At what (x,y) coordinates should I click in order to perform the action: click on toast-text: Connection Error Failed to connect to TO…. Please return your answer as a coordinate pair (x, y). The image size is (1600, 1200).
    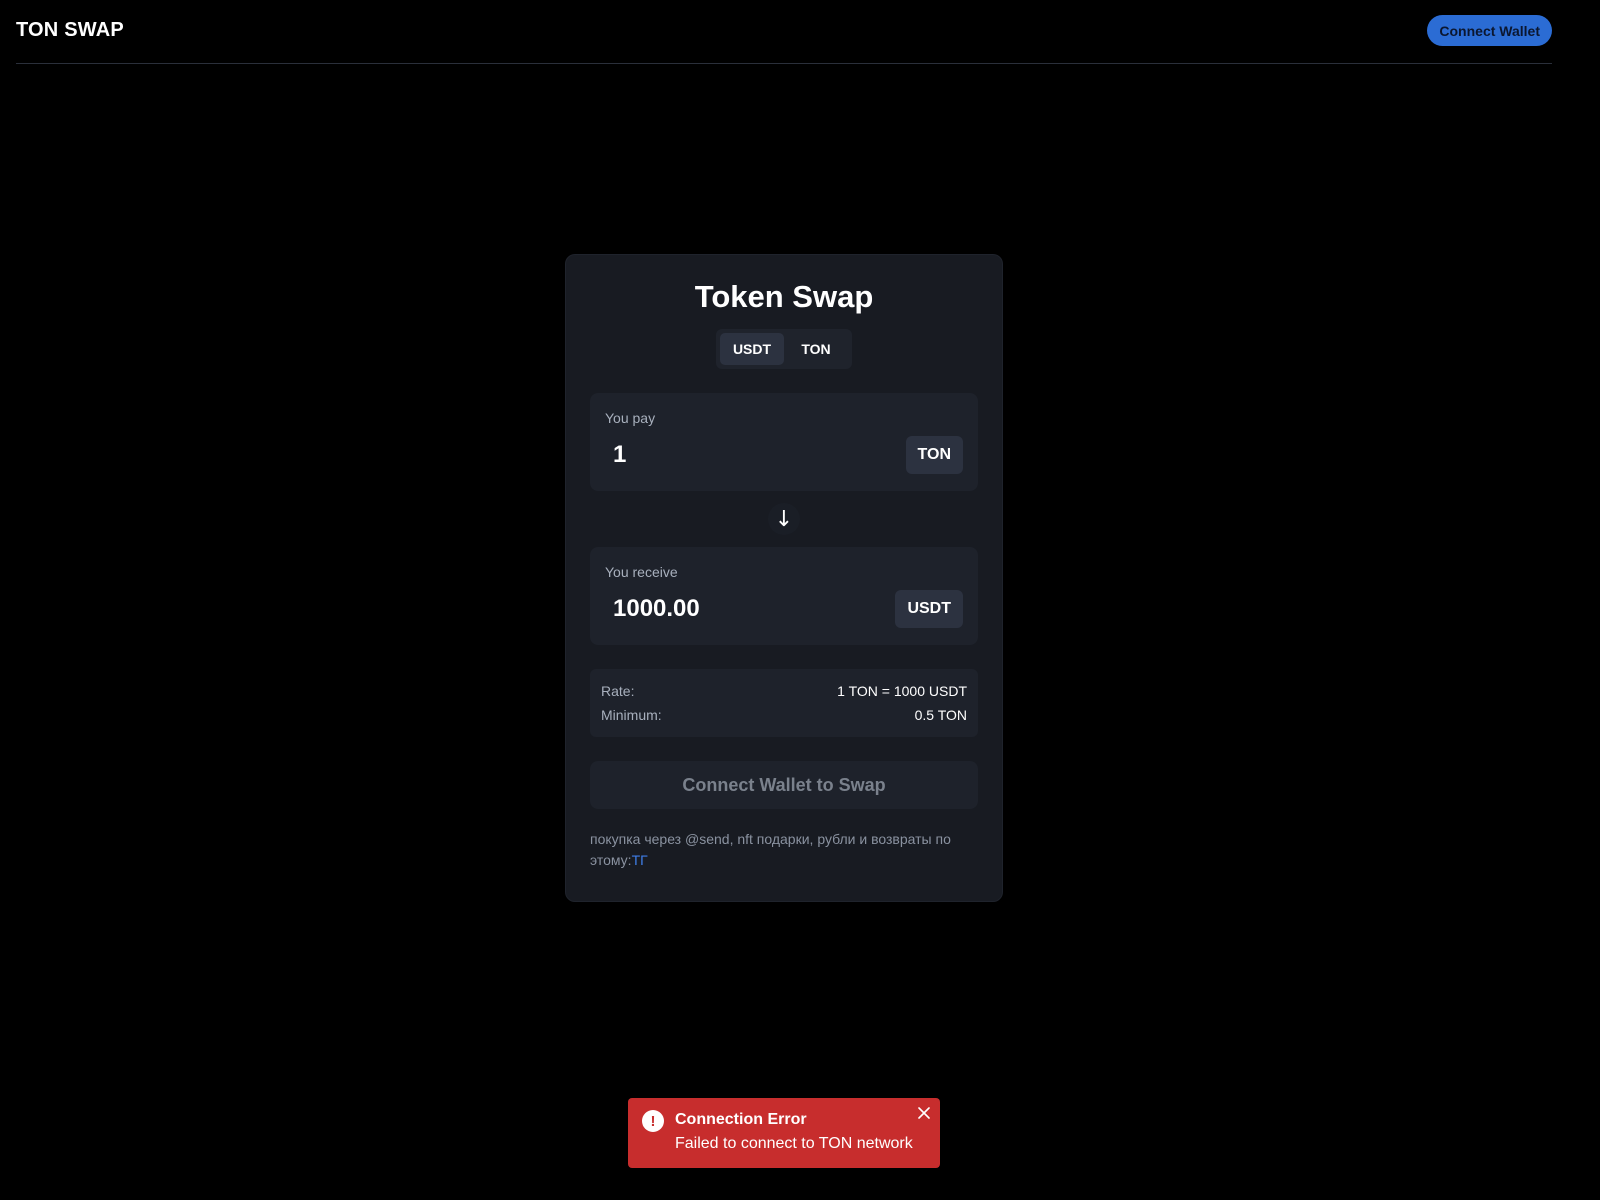
    Looking at the image, I should click on (794, 1139).